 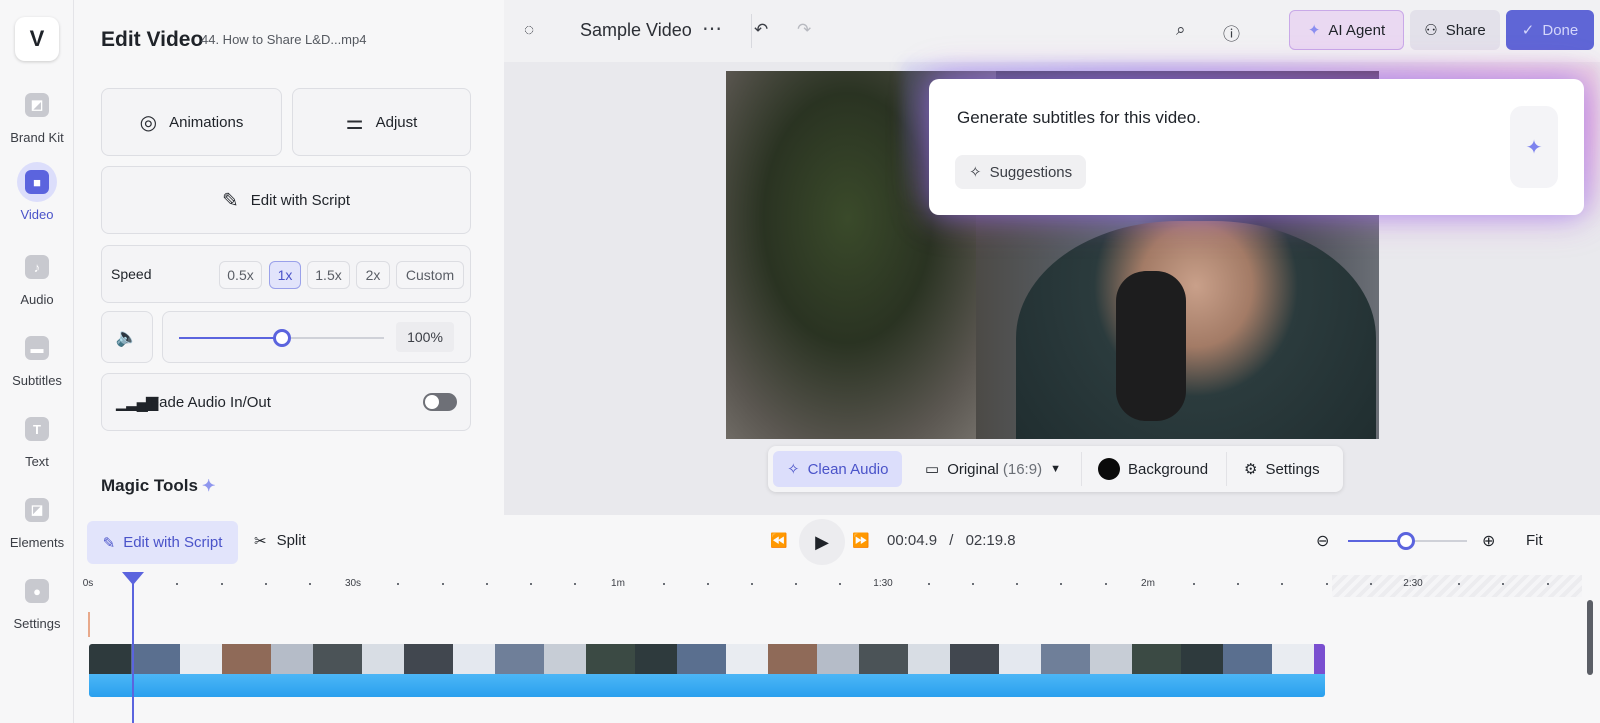 What do you see at coordinates (778, 540) in the screenshot?
I see `rewind-icon: ⏪` at bounding box center [778, 540].